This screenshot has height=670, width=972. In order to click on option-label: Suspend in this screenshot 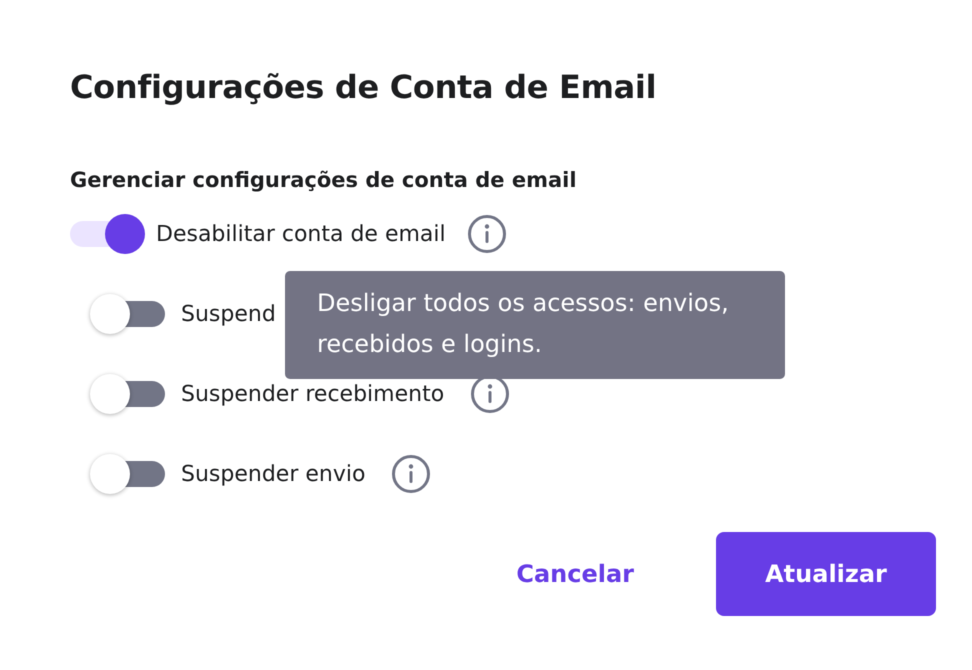, I will do `click(228, 314)`.